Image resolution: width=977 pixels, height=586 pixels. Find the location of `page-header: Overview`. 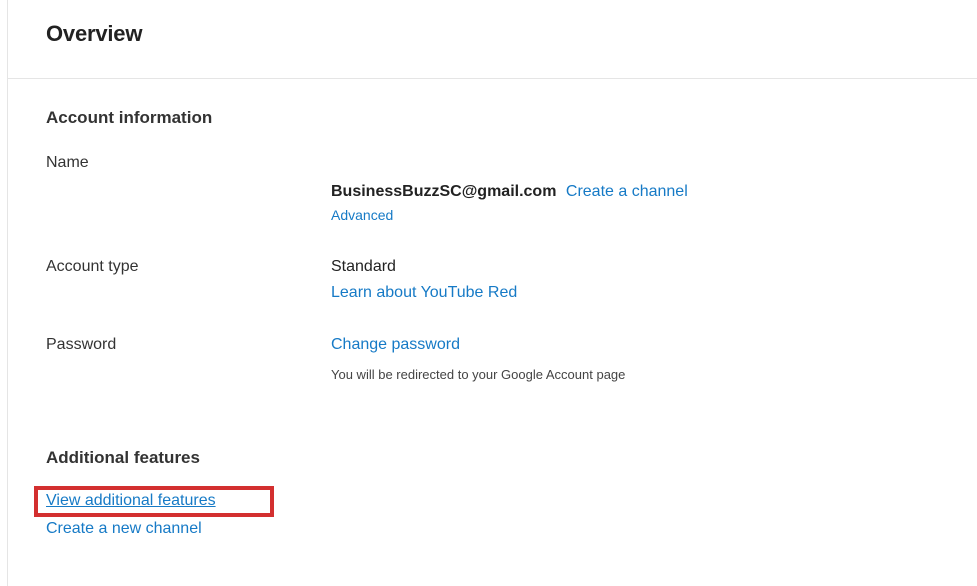

page-header: Overview is located at coordinates (492, 39).